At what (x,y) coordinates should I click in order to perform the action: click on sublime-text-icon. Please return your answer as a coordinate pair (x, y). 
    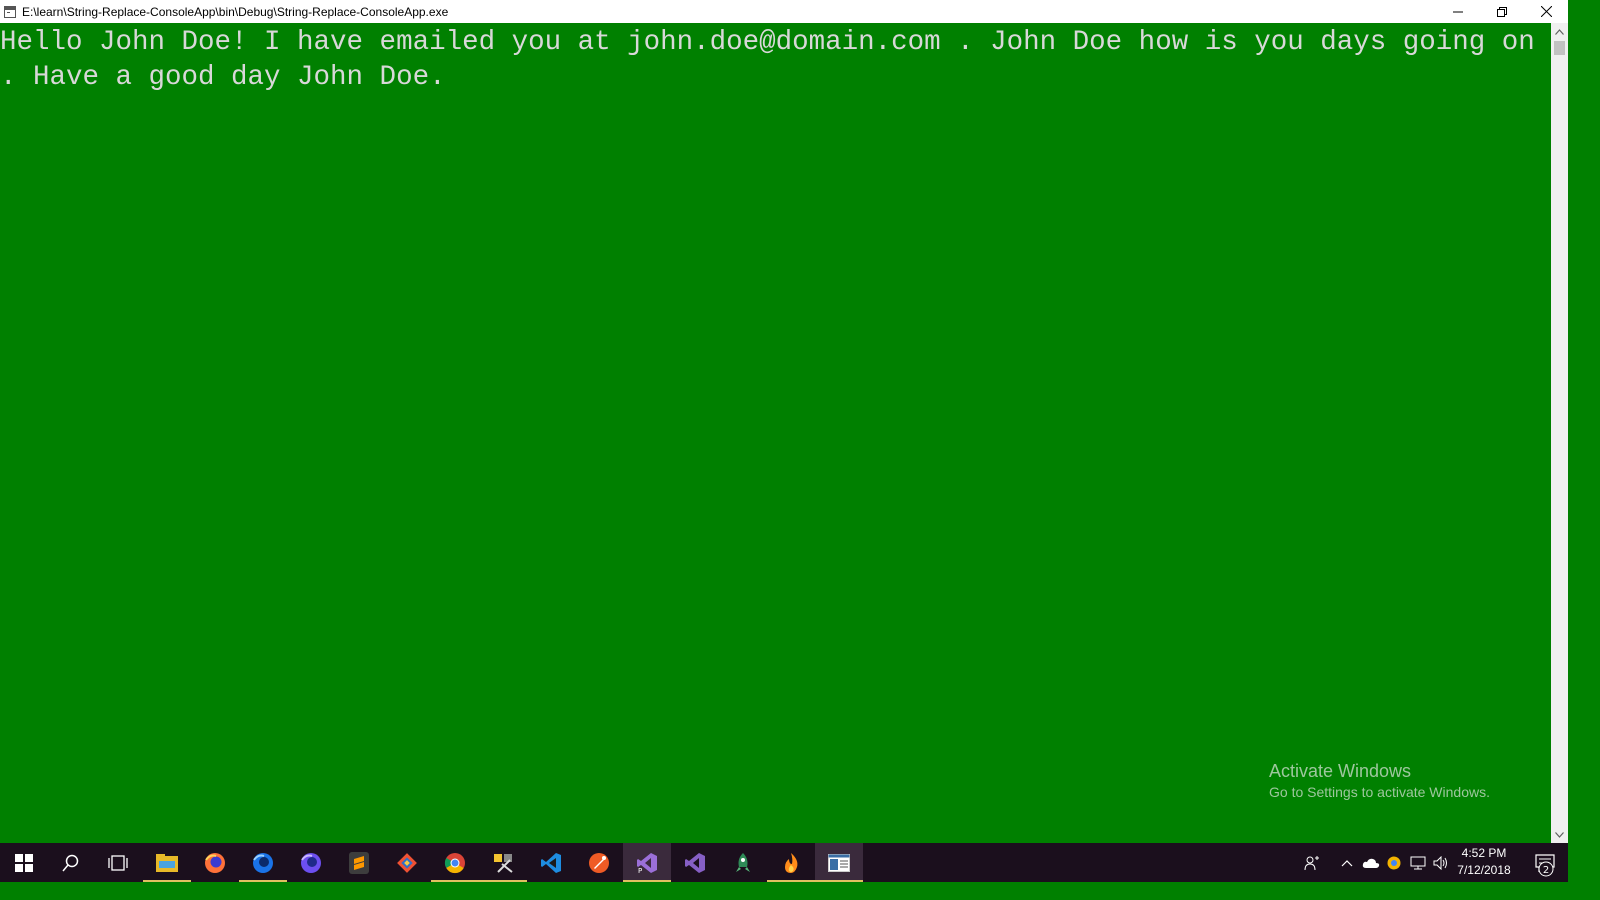
    Looking at the image, I should click on (359, 862).